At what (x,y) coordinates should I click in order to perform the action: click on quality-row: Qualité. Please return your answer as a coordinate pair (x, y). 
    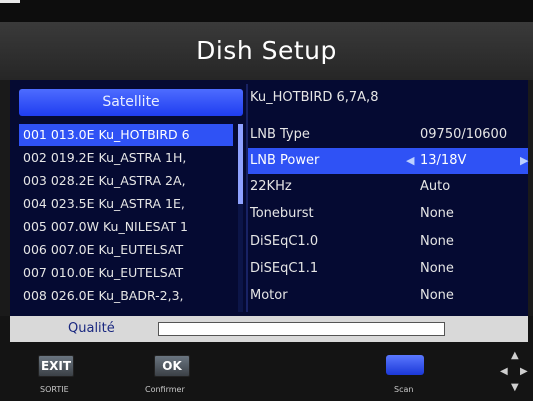
    Looking at the image, I should click on (269, 329).